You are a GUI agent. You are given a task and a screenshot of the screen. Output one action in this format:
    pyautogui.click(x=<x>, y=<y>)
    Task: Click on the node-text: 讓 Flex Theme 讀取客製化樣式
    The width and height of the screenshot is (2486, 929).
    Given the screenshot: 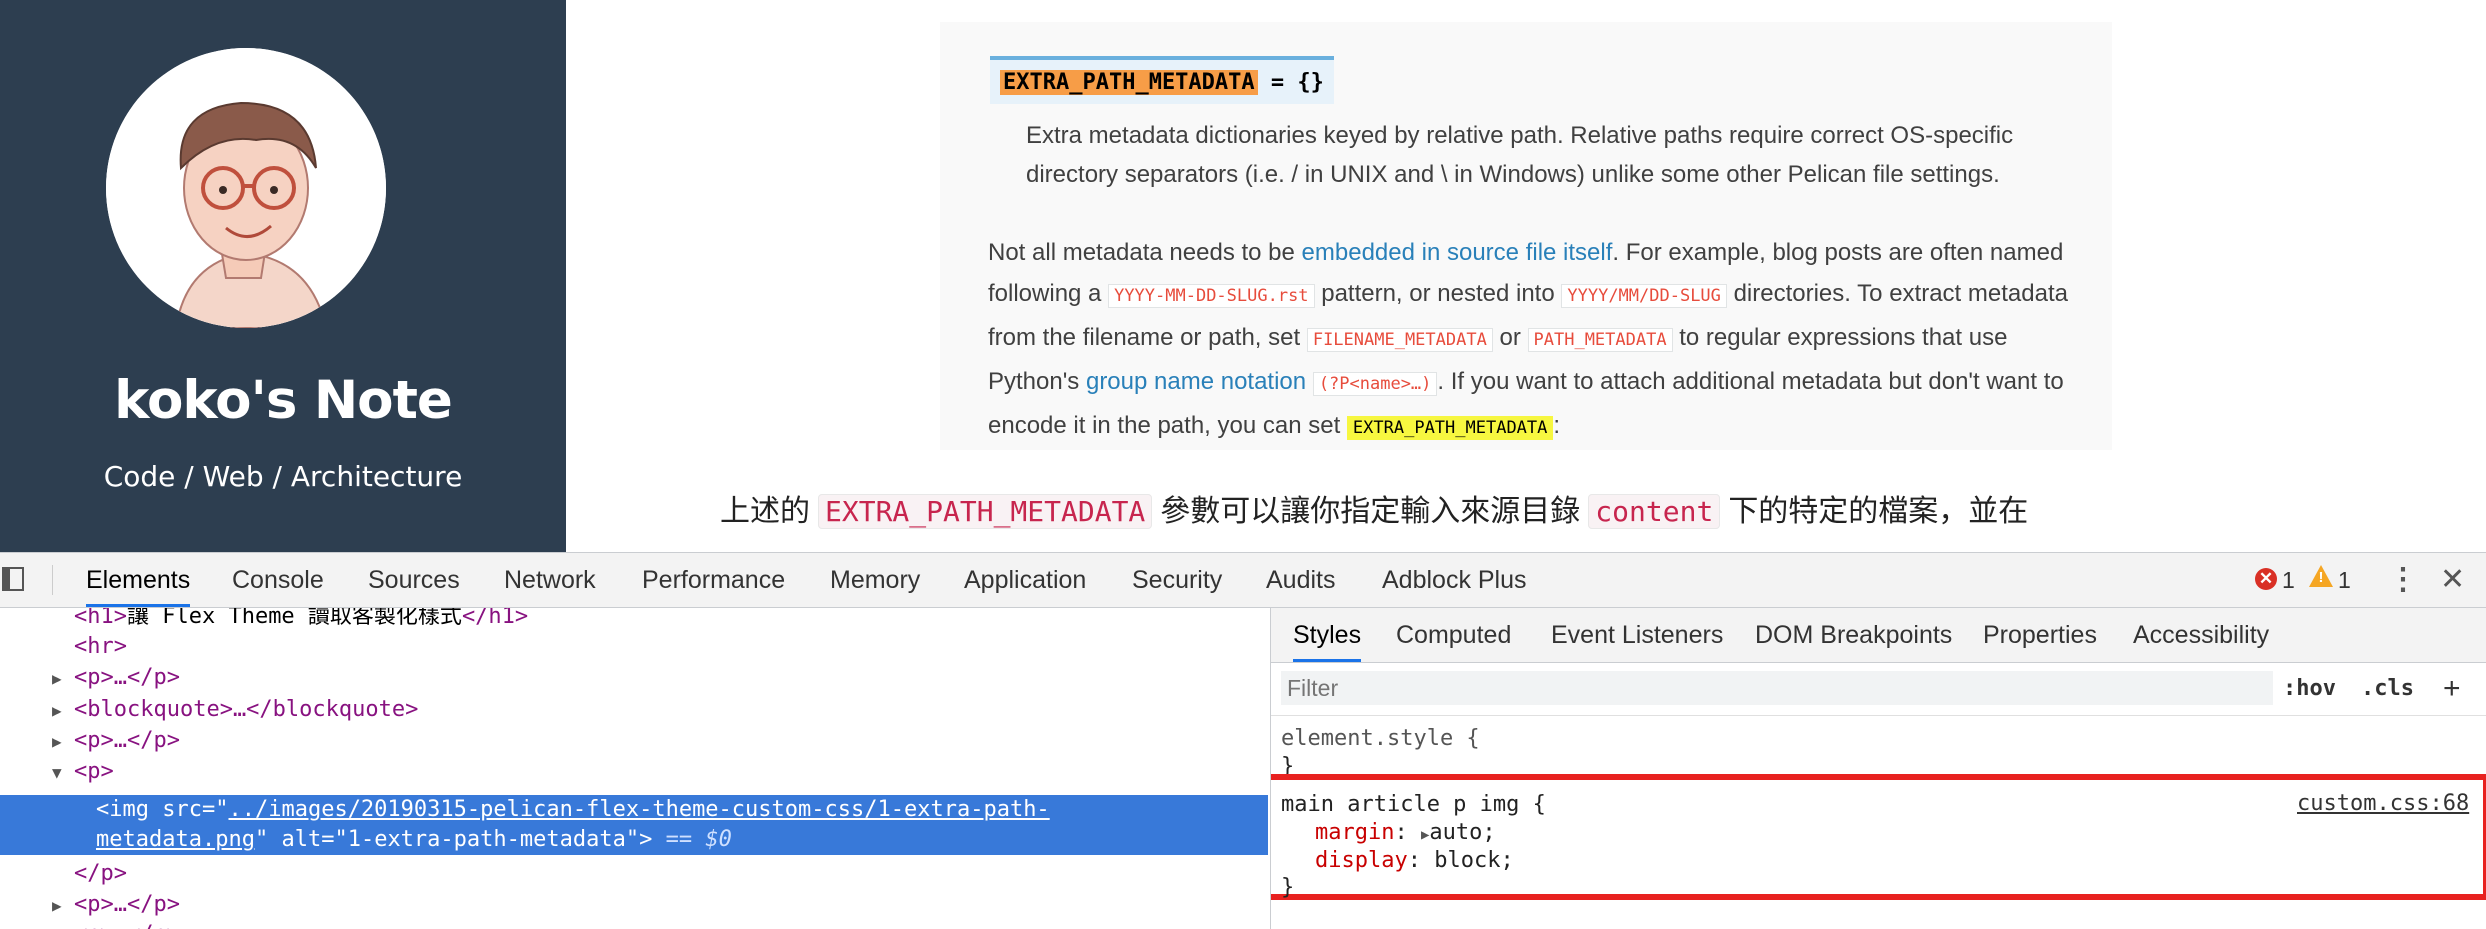 What is the action you would take?
    pyautogui.click(x=294, y=618)
    